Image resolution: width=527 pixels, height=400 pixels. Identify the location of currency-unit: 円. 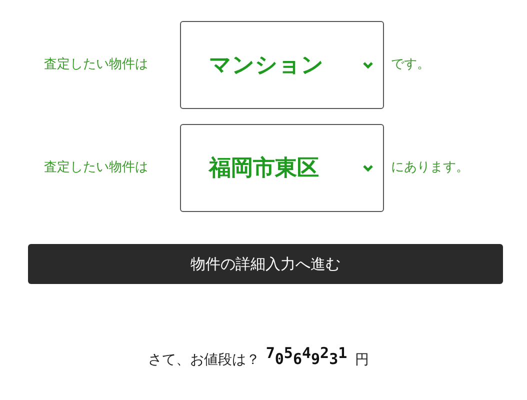
(362, 360).